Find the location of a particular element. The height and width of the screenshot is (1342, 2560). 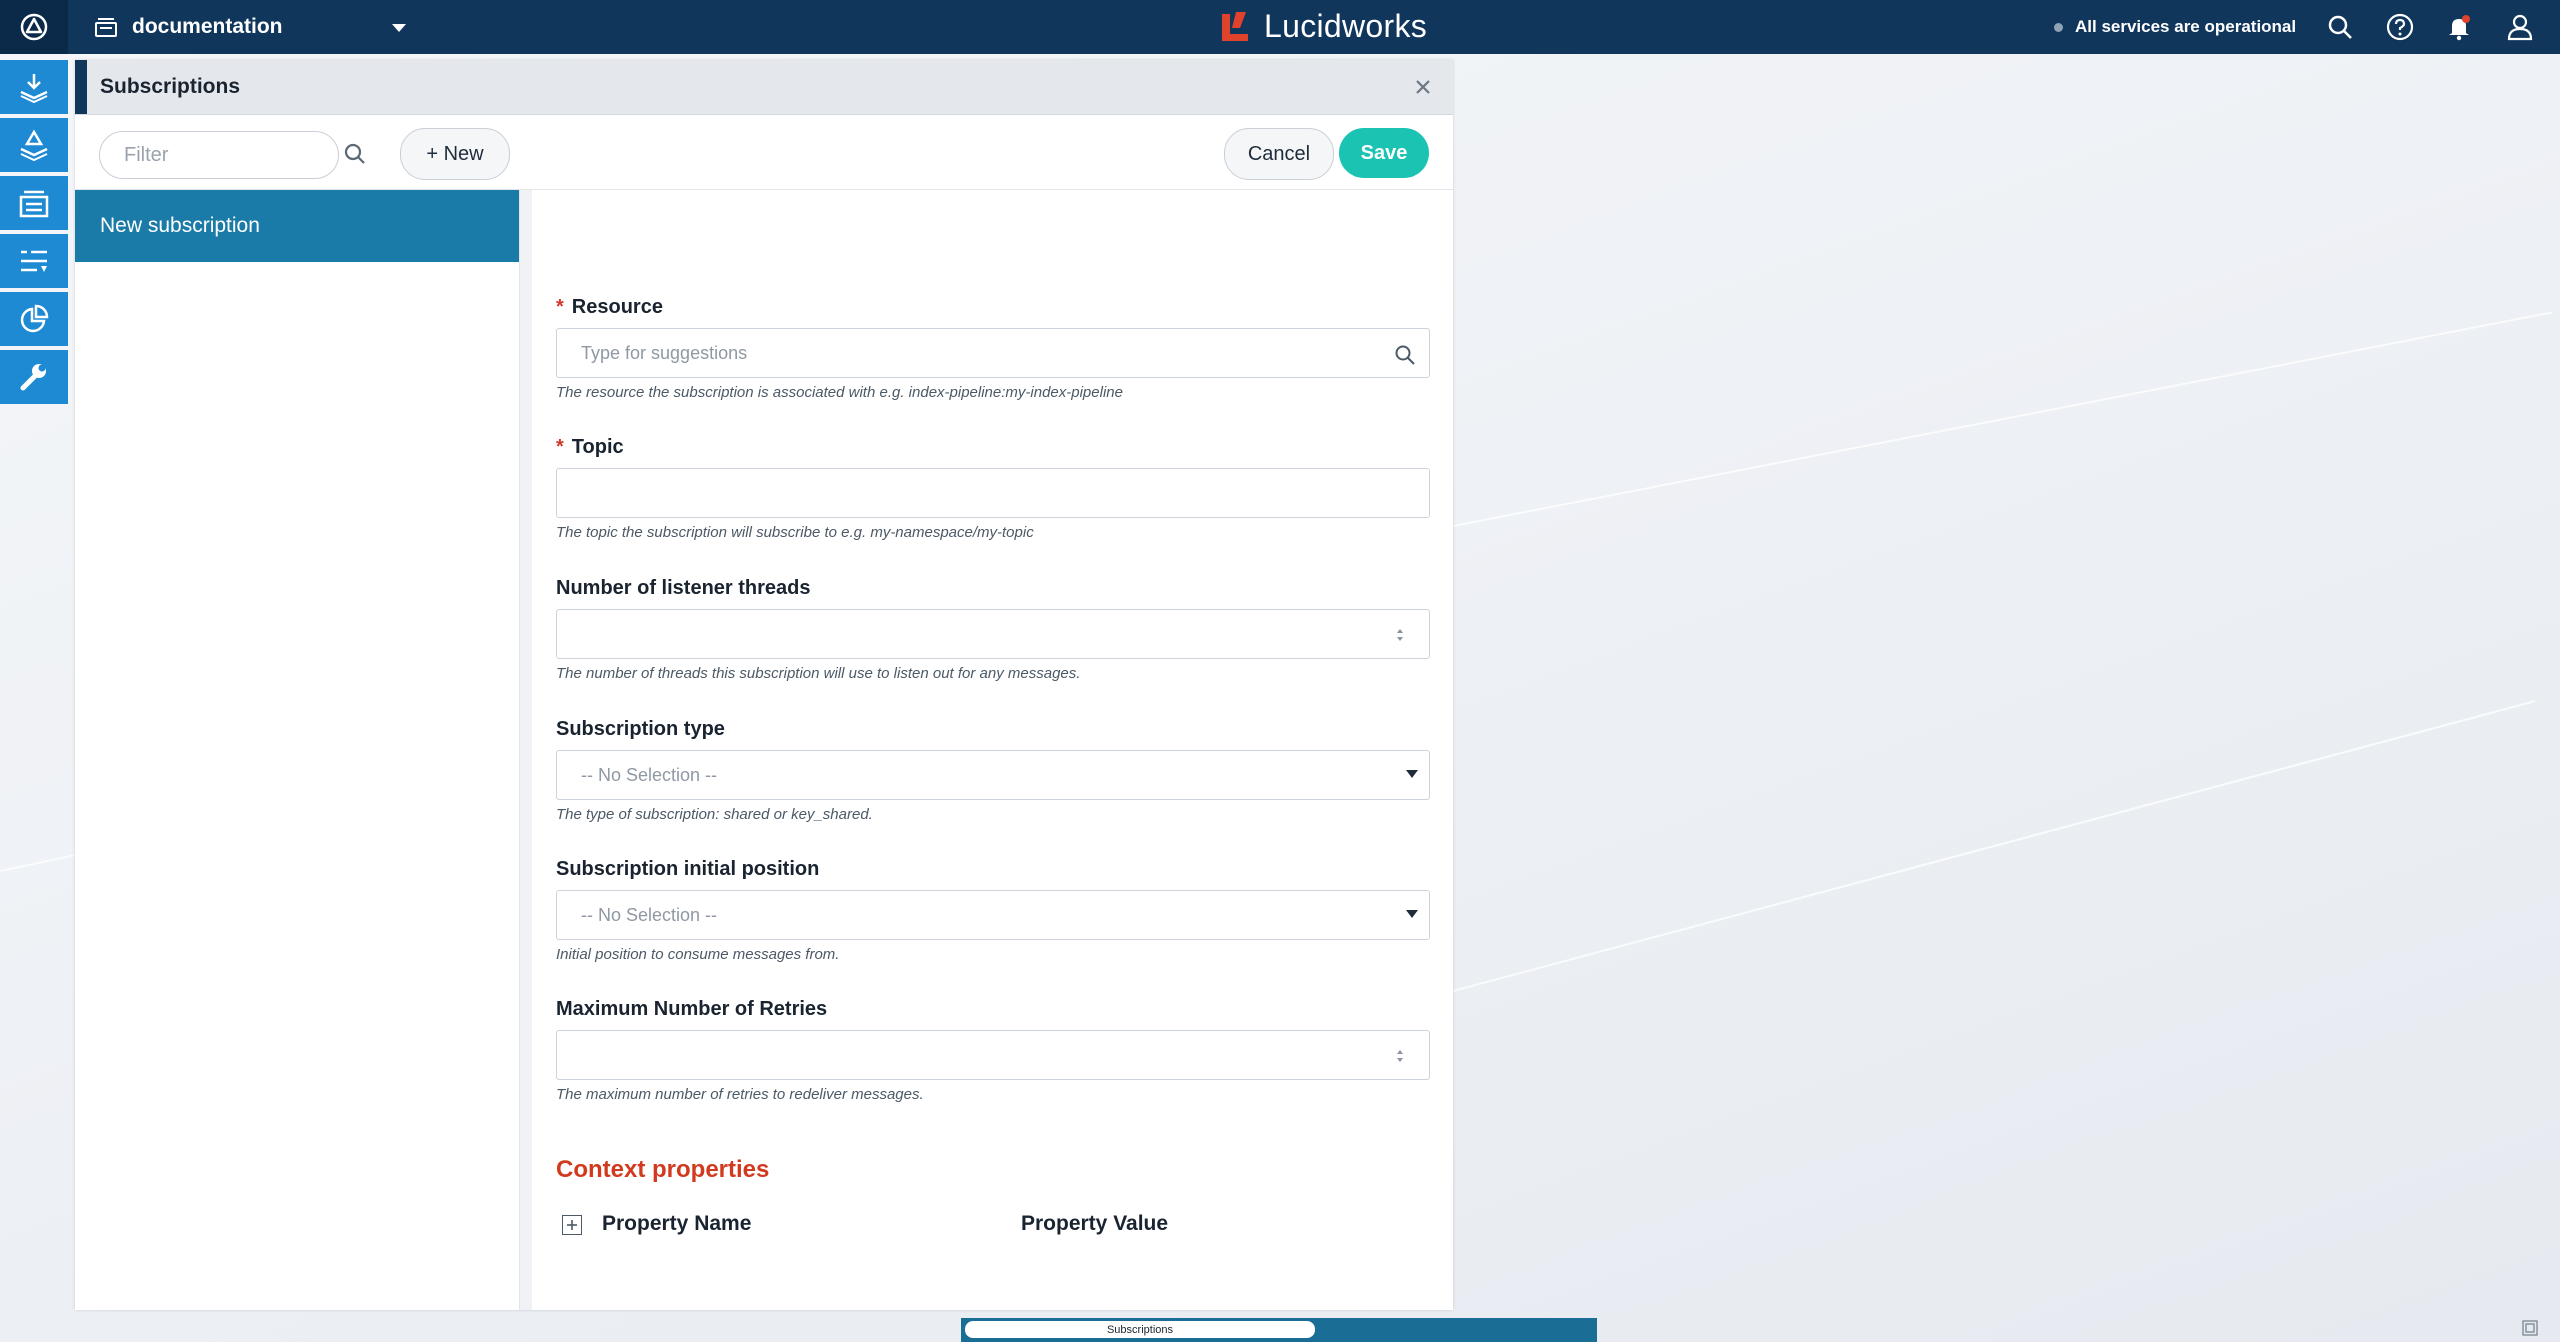

topic-label: * Topic is located at coordinates (590, 447).